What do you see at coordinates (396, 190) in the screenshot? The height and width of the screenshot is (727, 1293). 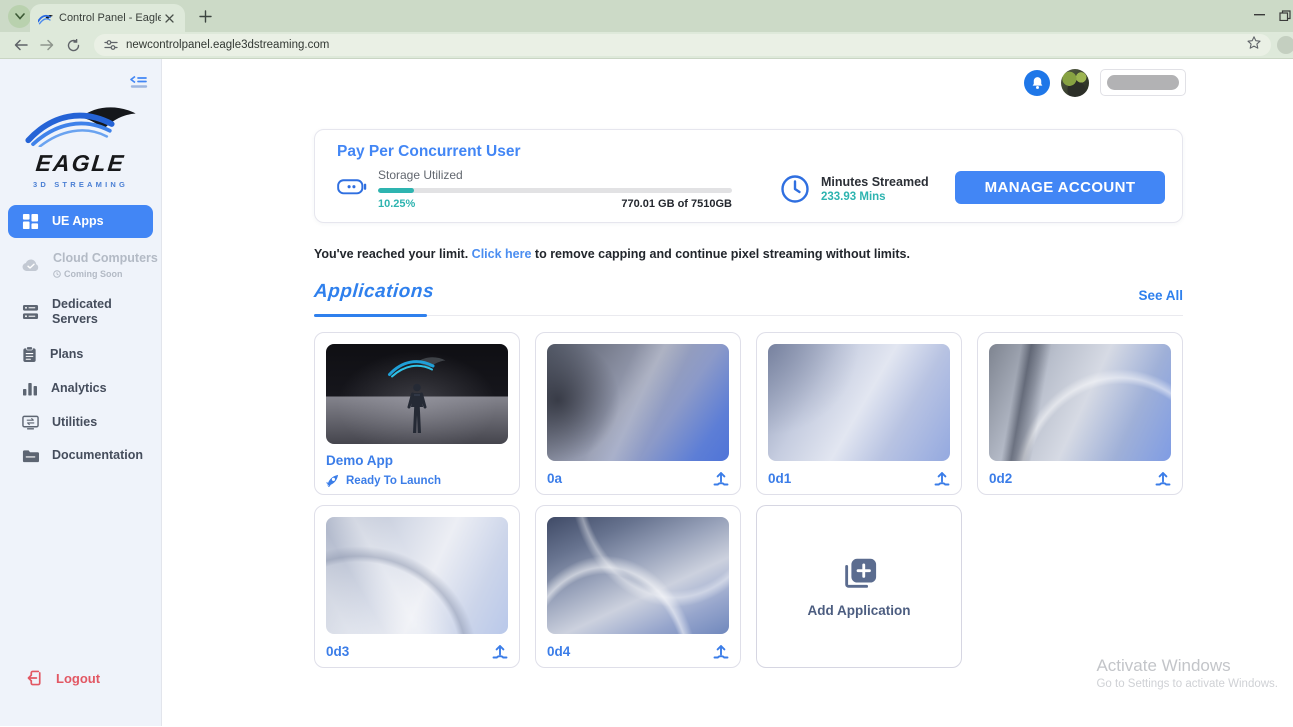 I see `storage-progress-fill` at bounding box center [396, 190].